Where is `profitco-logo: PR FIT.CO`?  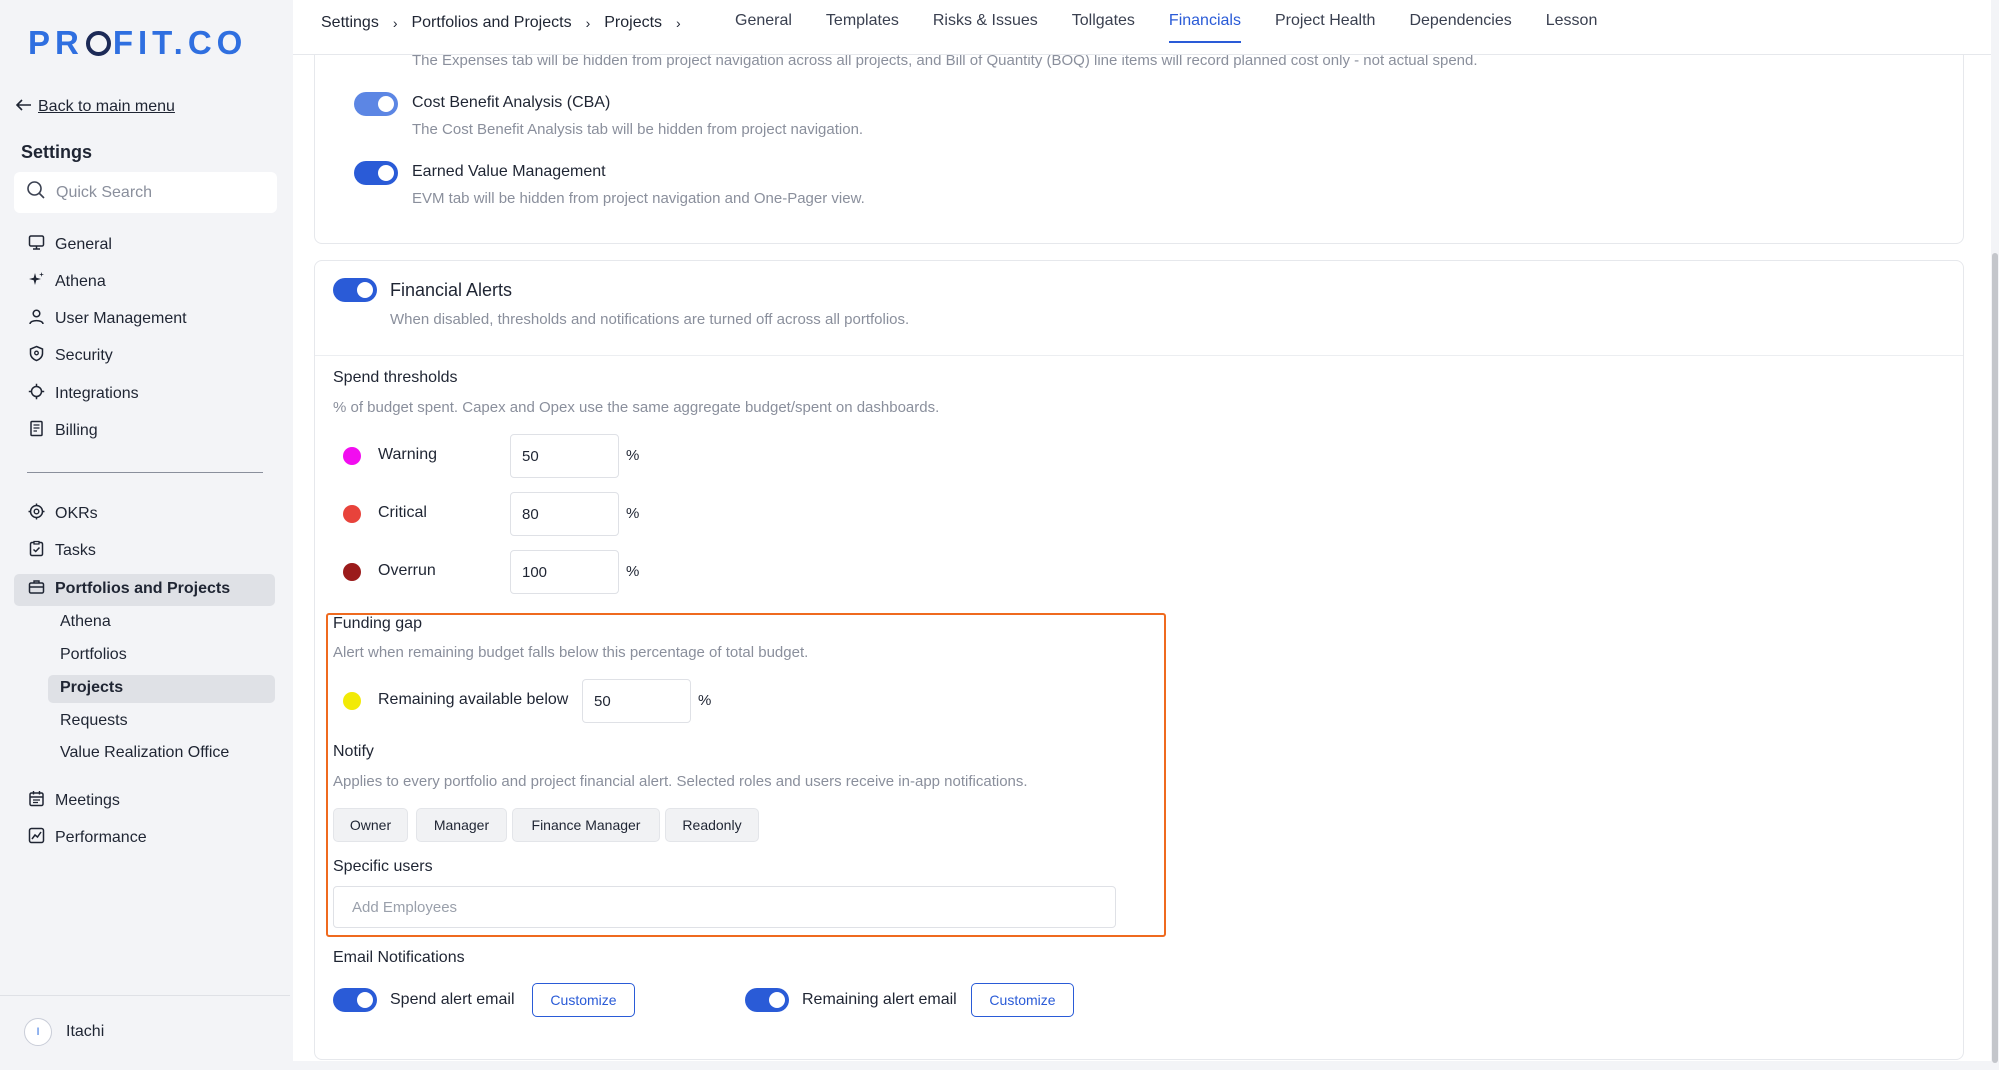
profitco-logo: PR FIT.CO is located at coordinates (137, 43).